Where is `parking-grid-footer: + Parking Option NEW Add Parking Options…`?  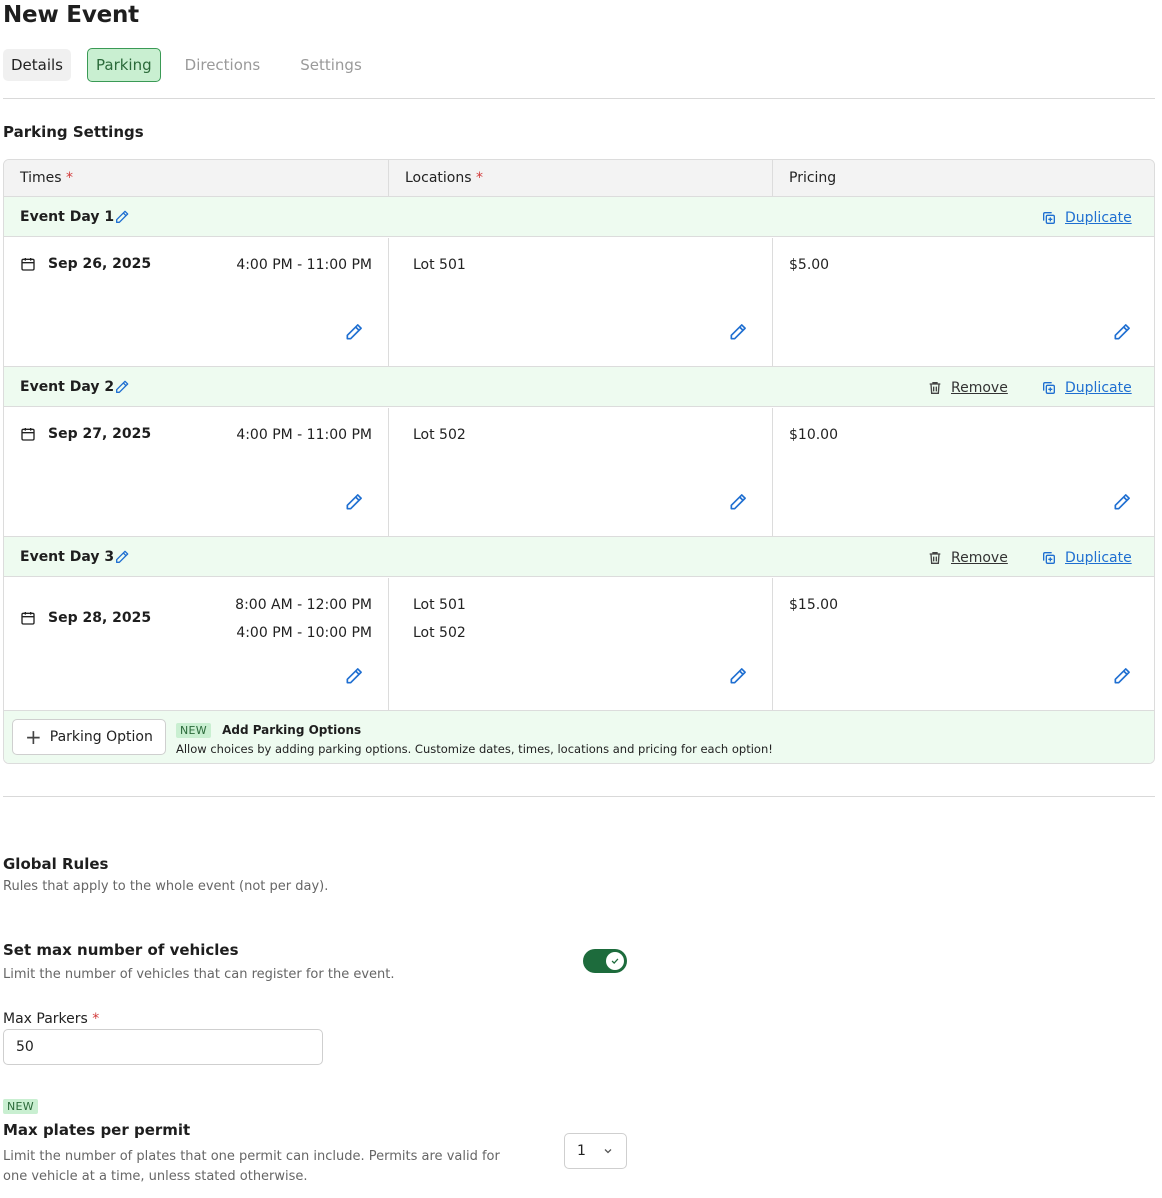 parking-grid-footer: + Parking Option NEW Add Parking Options… is located at coordinates (579, 736).